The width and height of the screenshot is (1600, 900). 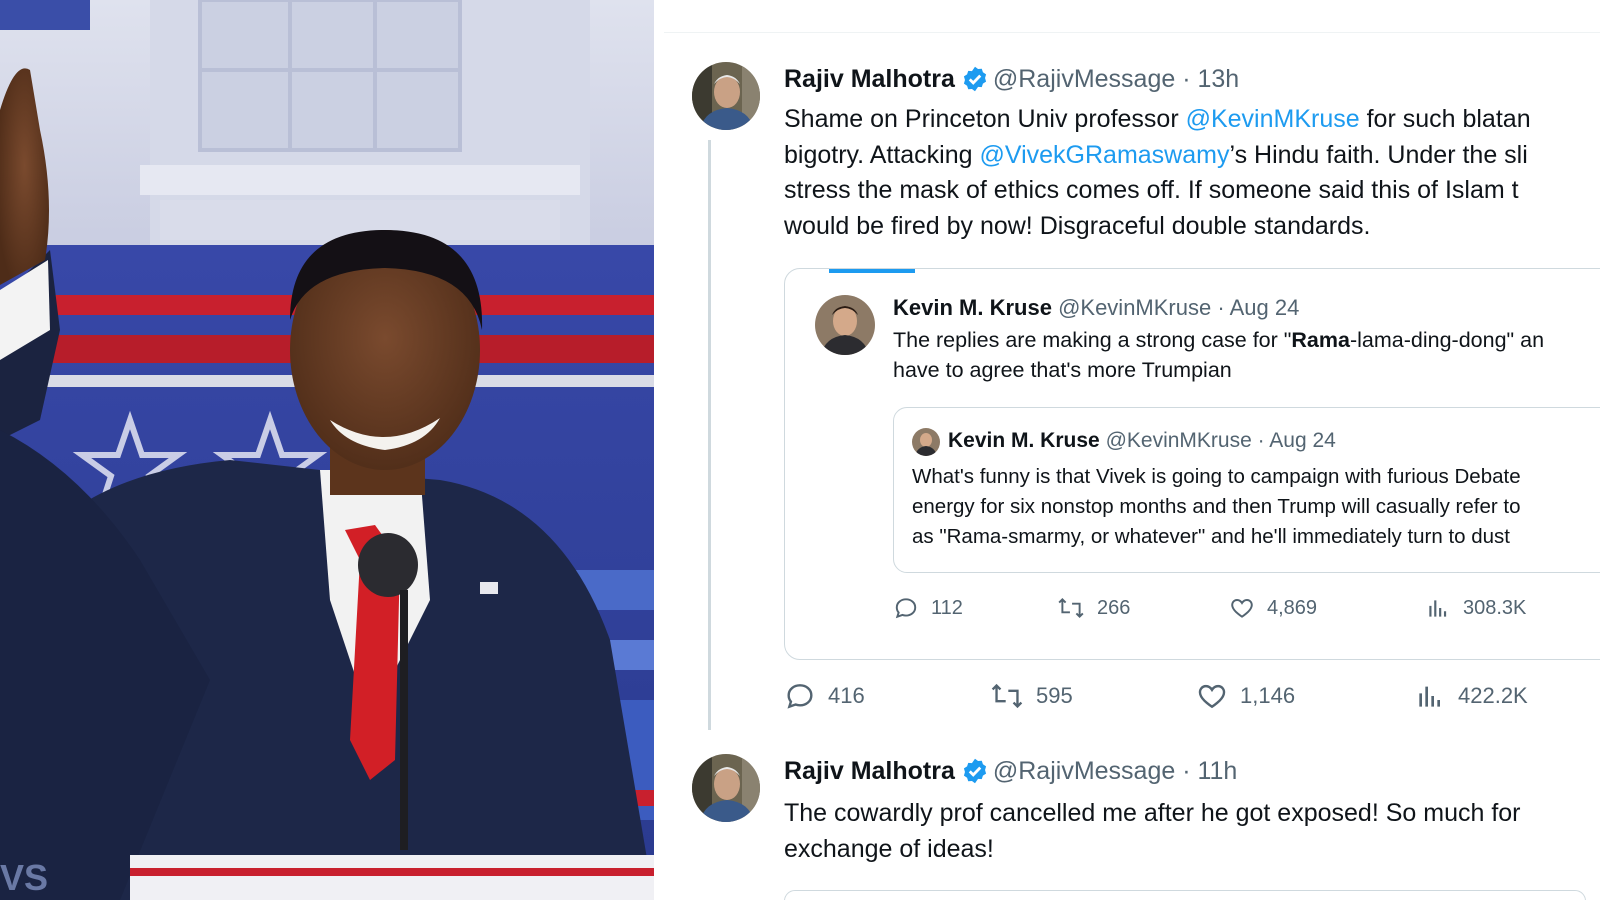 What do you see at coordinates (1273, 608) in the screenshot?
I see `quote-like-button: 4,869` at bounding box center [1273, 608].